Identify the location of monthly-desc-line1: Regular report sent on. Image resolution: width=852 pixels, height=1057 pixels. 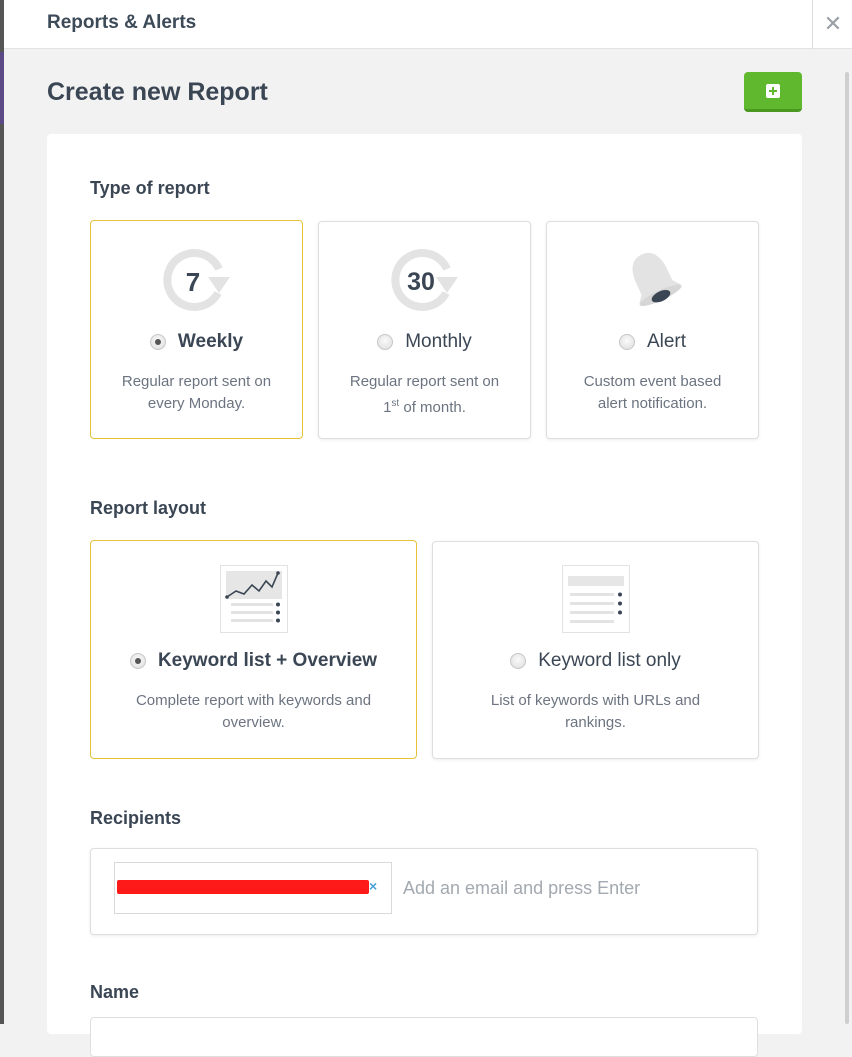
(424, 381).